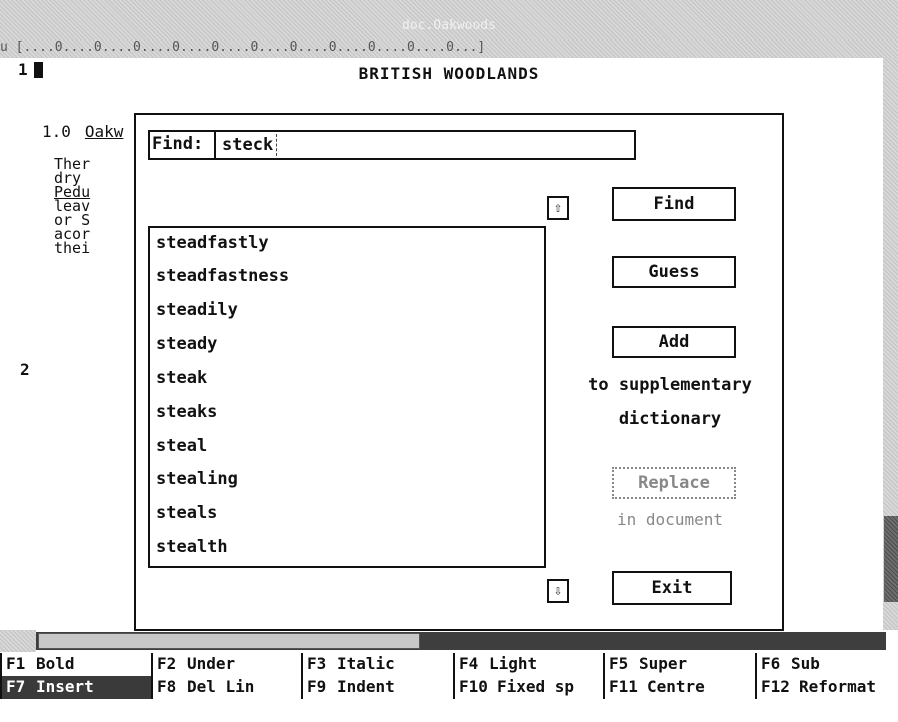 This screenshot has height=722, width=898. Describe the element at coordinates (674, 483) in the screenshot. I see `replace-button: Replace` at that location.